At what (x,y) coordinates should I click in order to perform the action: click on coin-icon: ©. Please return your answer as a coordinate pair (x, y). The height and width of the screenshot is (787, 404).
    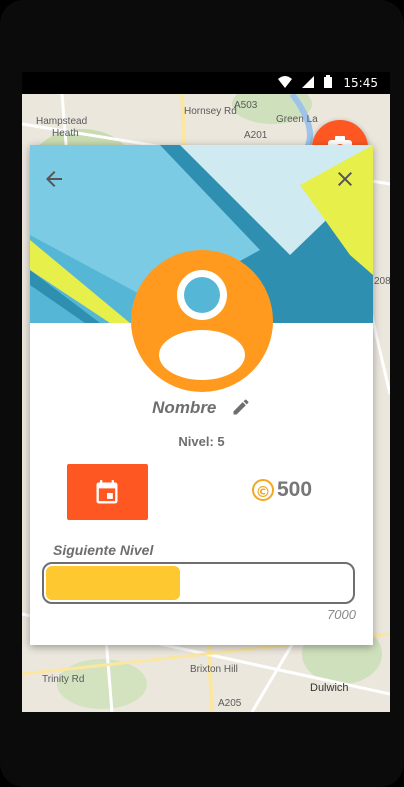
    Looking at the image, I should click on (263, 490).